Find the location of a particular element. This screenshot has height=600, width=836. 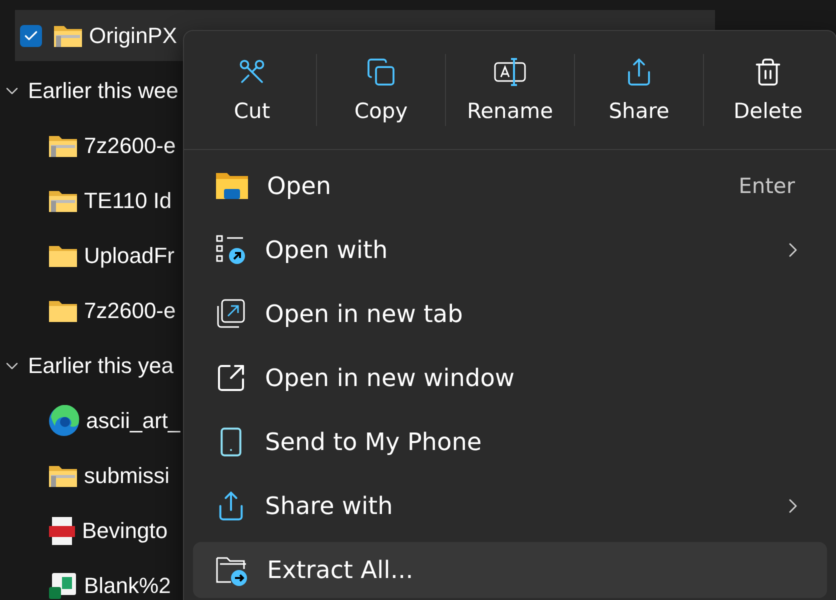

file-name: submissi is located at coordinates (127, 475).